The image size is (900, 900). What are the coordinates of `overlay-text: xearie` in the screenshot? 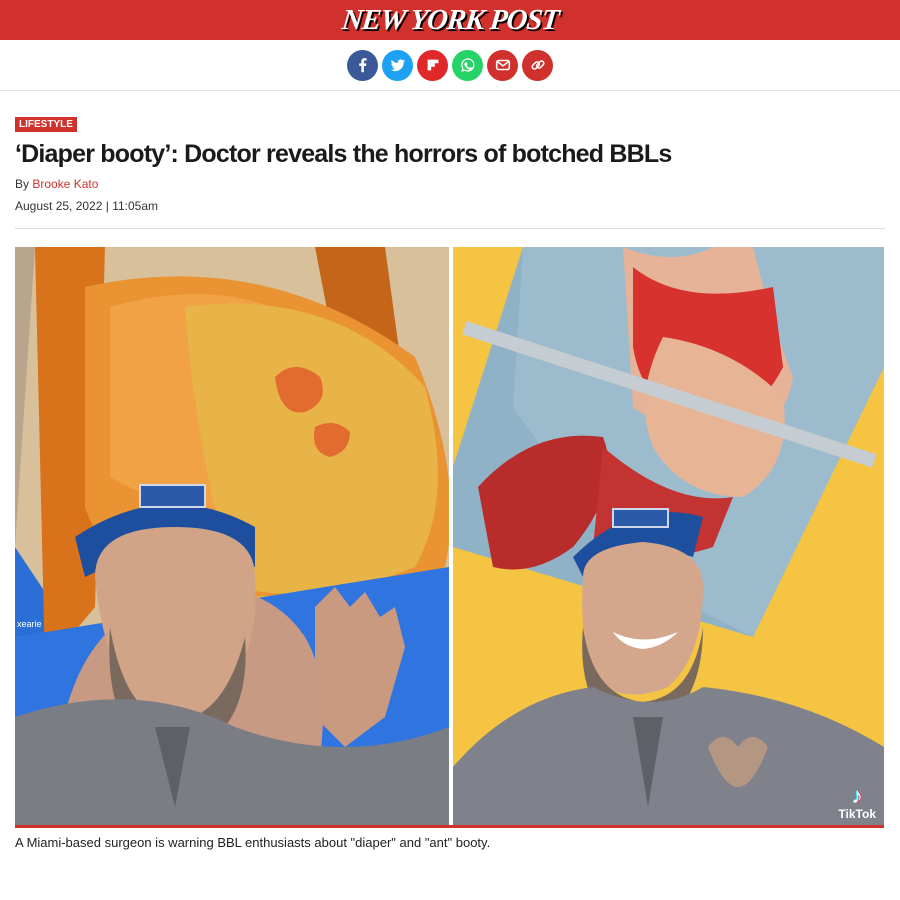 It's located at (29, 624).